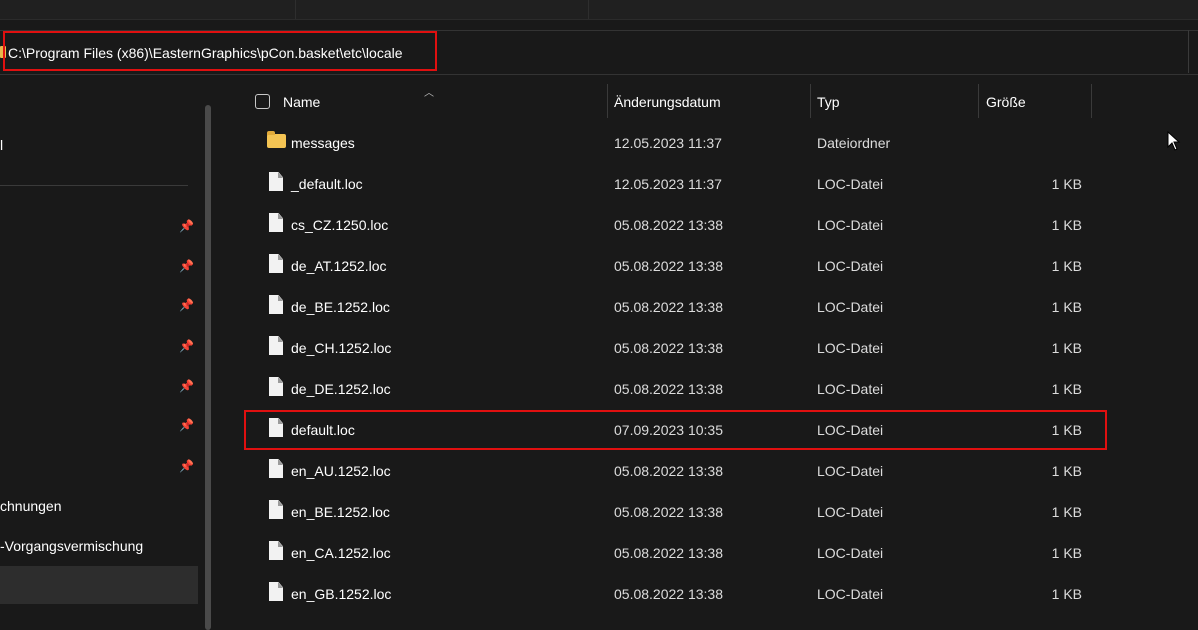  Describe the element at coordinates (341, 348) in the screenshot. I see `file-name: de_CH.1252.loc` at that location.